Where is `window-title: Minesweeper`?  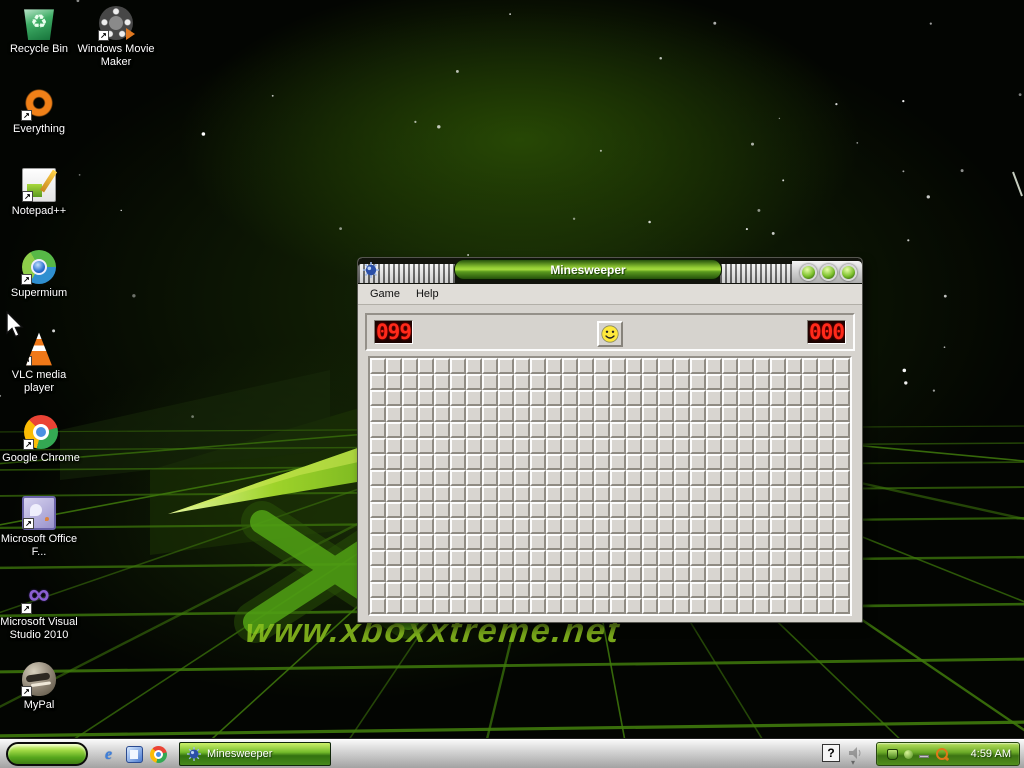
window-title: Minesweeper is located at coordinates (588, 269).